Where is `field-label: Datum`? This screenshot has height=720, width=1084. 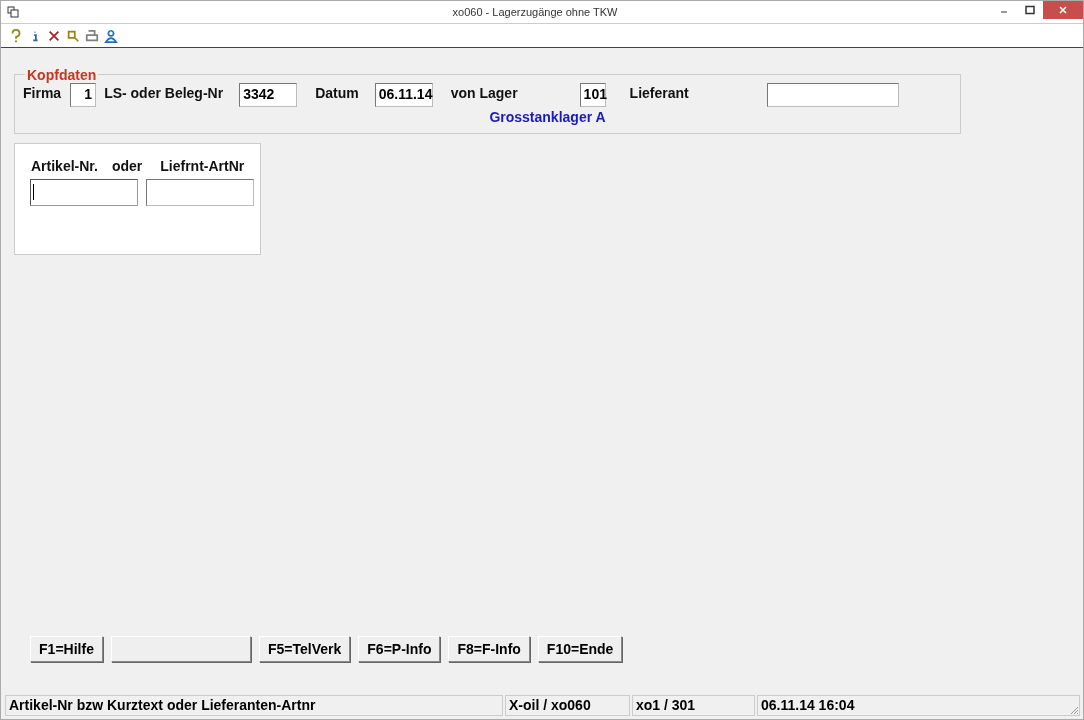
field-label: Datum is located at coordinates (337, 93).